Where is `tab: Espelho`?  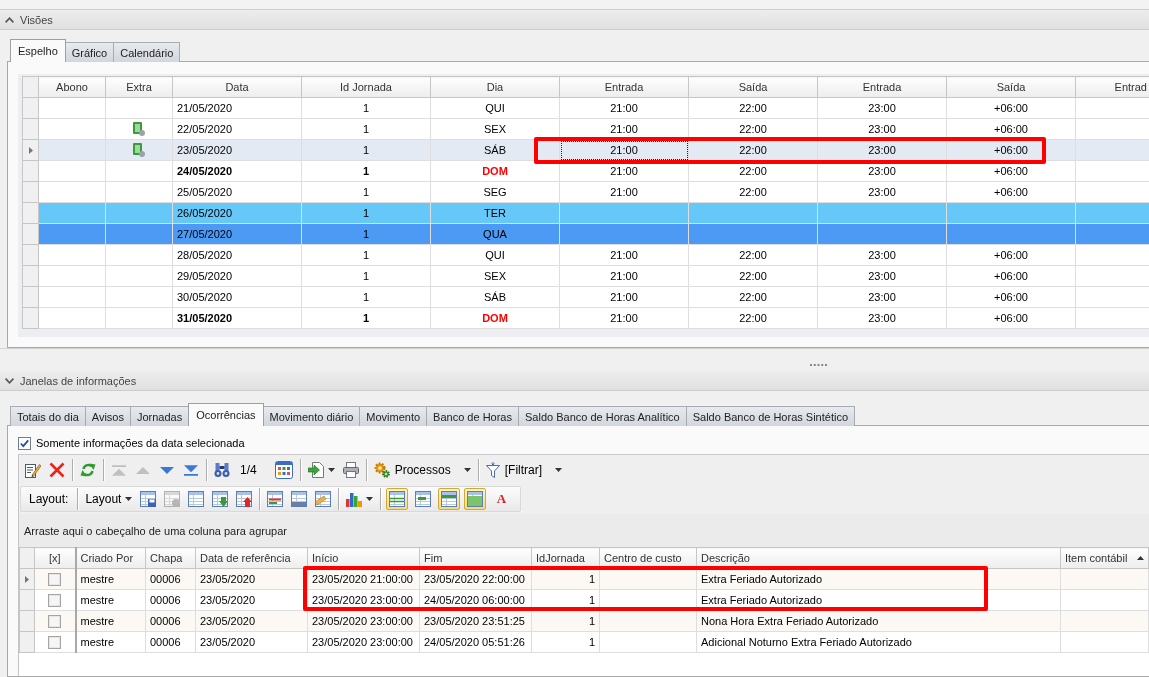
tab: Espelho is located at coordinates (38, 50).